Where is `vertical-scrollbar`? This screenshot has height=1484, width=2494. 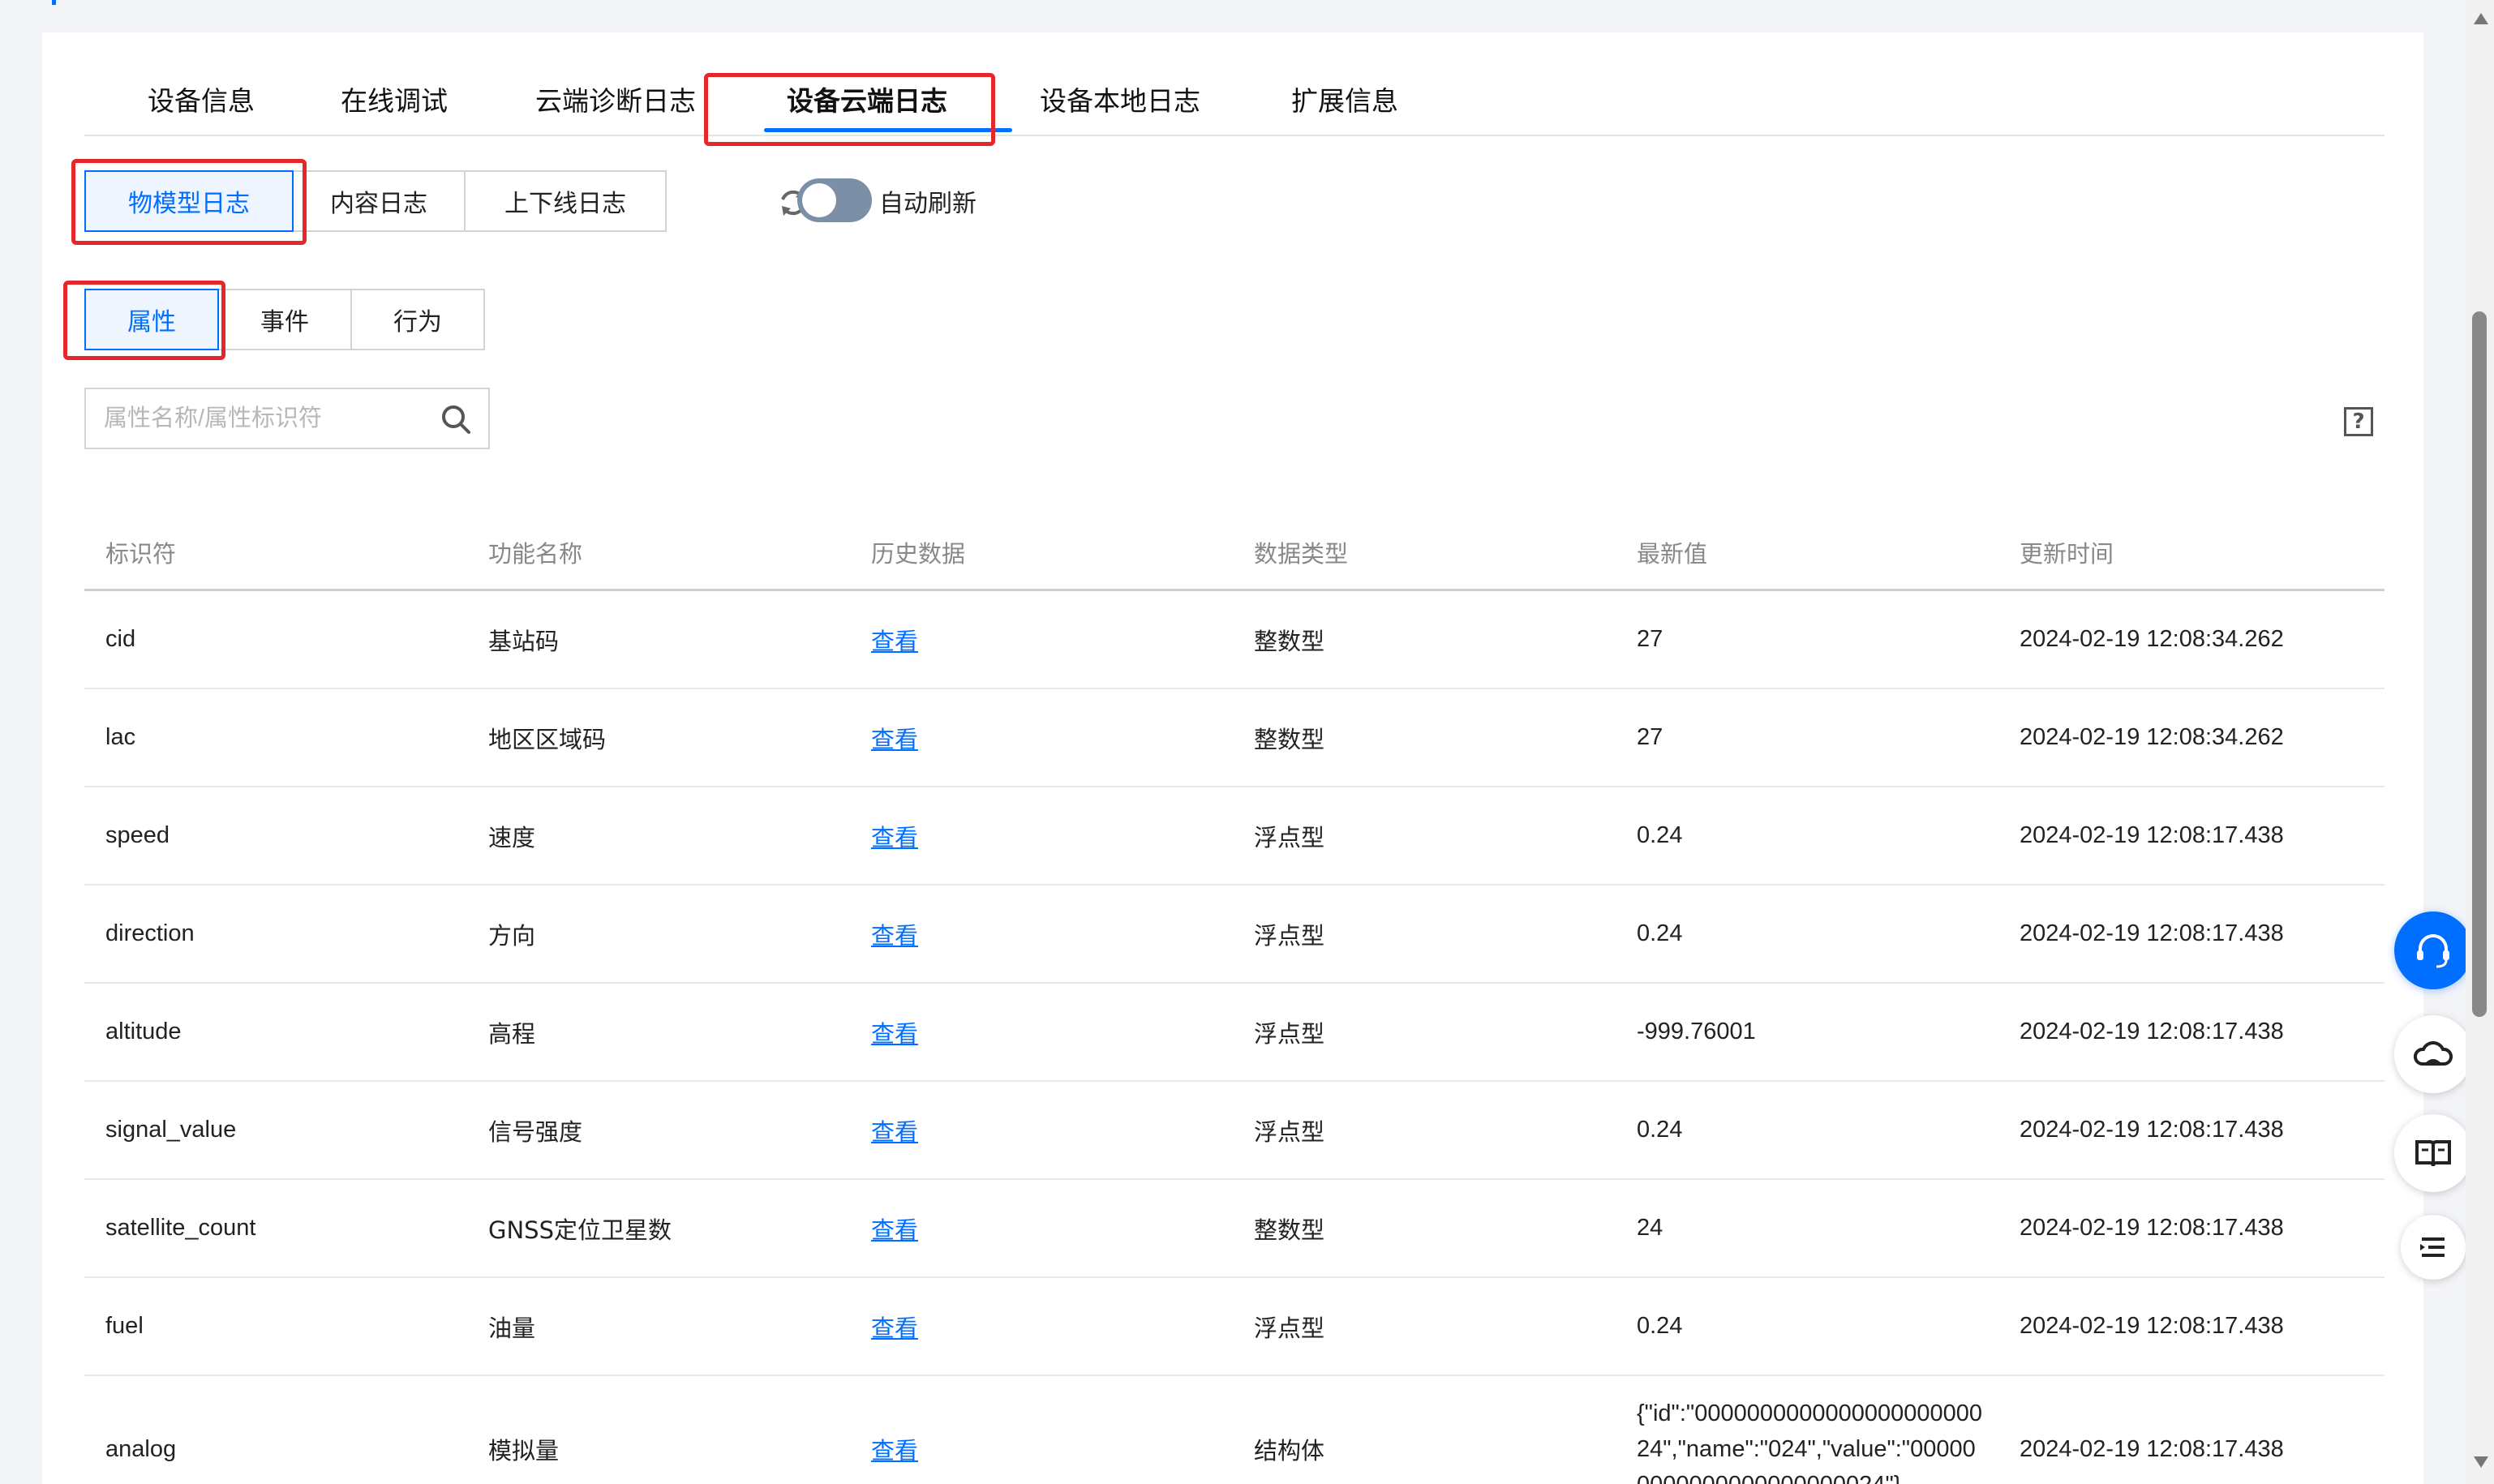 vertical-scrollbar is located at coordinates (2480, 742).